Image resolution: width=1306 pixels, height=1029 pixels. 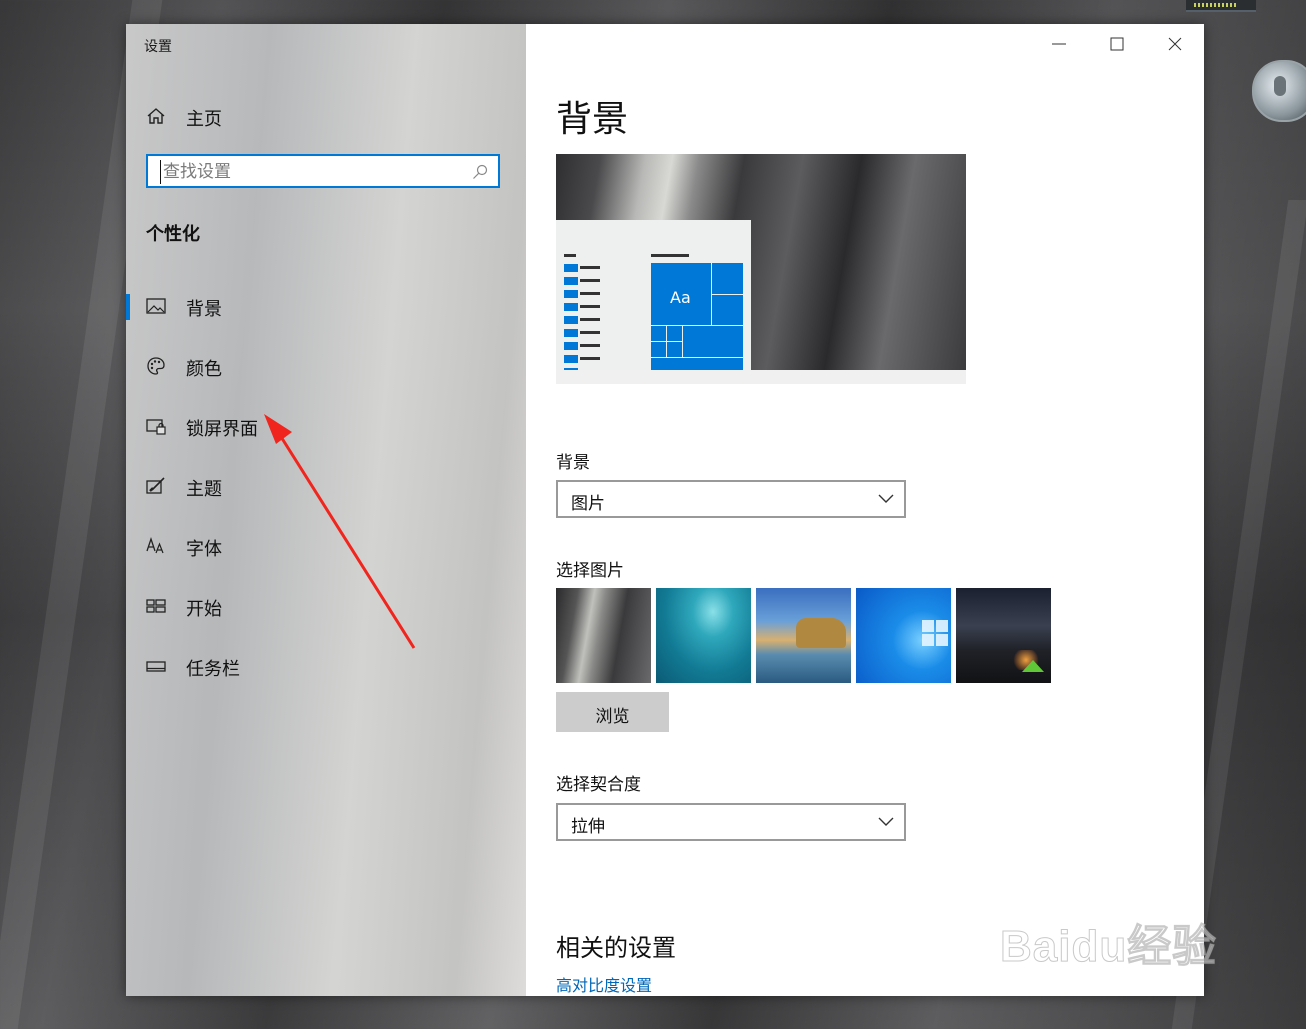 What do you see at coordinates (592, 119) in the screenshot?
I see `page-title: 背景` at bounding box center [592, 119].